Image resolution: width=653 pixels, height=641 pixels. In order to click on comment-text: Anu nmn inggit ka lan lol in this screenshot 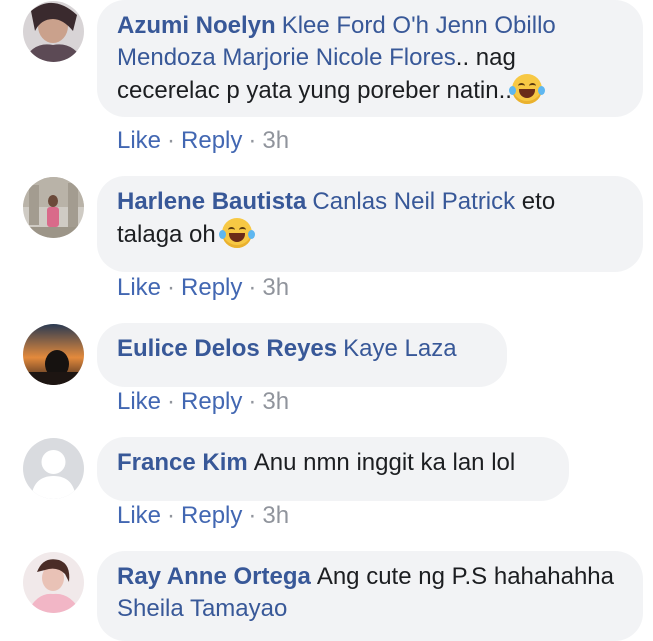, I will do `click(384, 462)`.